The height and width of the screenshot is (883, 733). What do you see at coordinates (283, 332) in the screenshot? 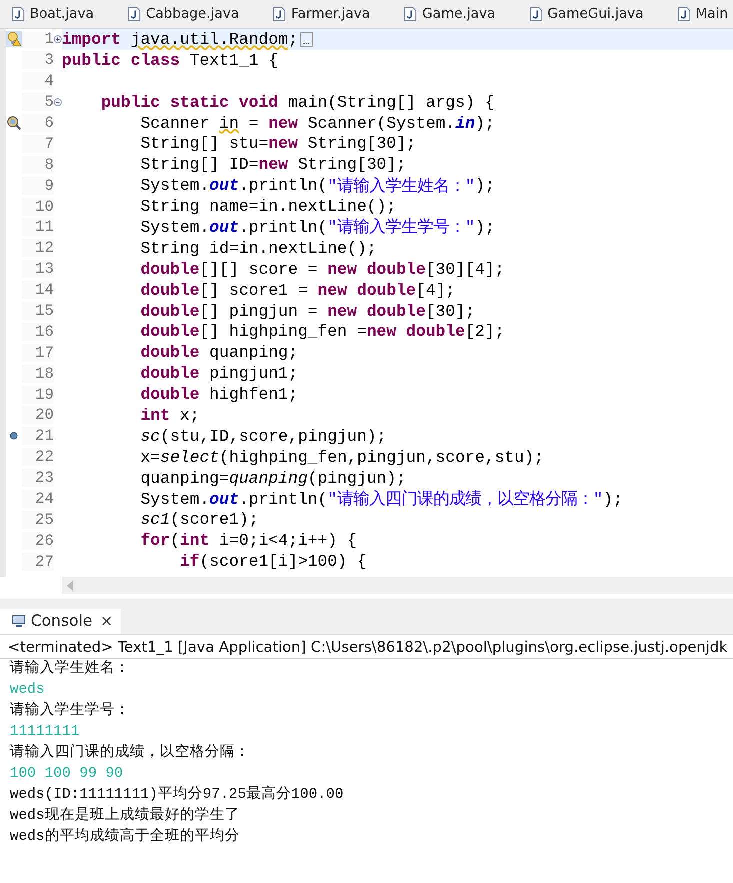
I see `code-text: [] highping_fen =` at bounding box center [283, 332].